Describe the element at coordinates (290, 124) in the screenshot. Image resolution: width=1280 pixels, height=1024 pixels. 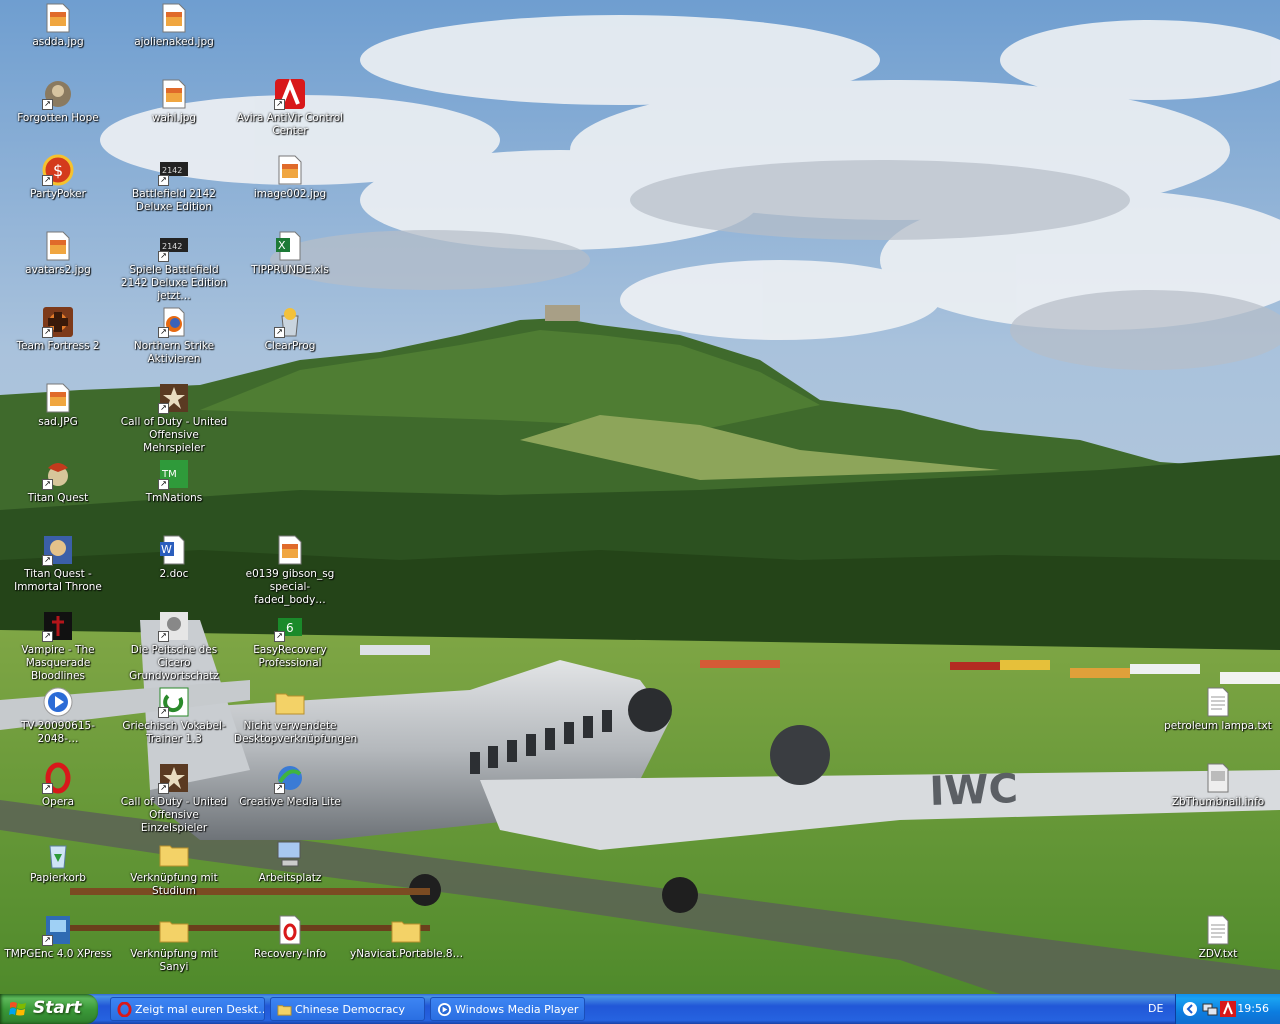
I see `desktop-icon-label: Avira AntiVir Control Center` at that location.